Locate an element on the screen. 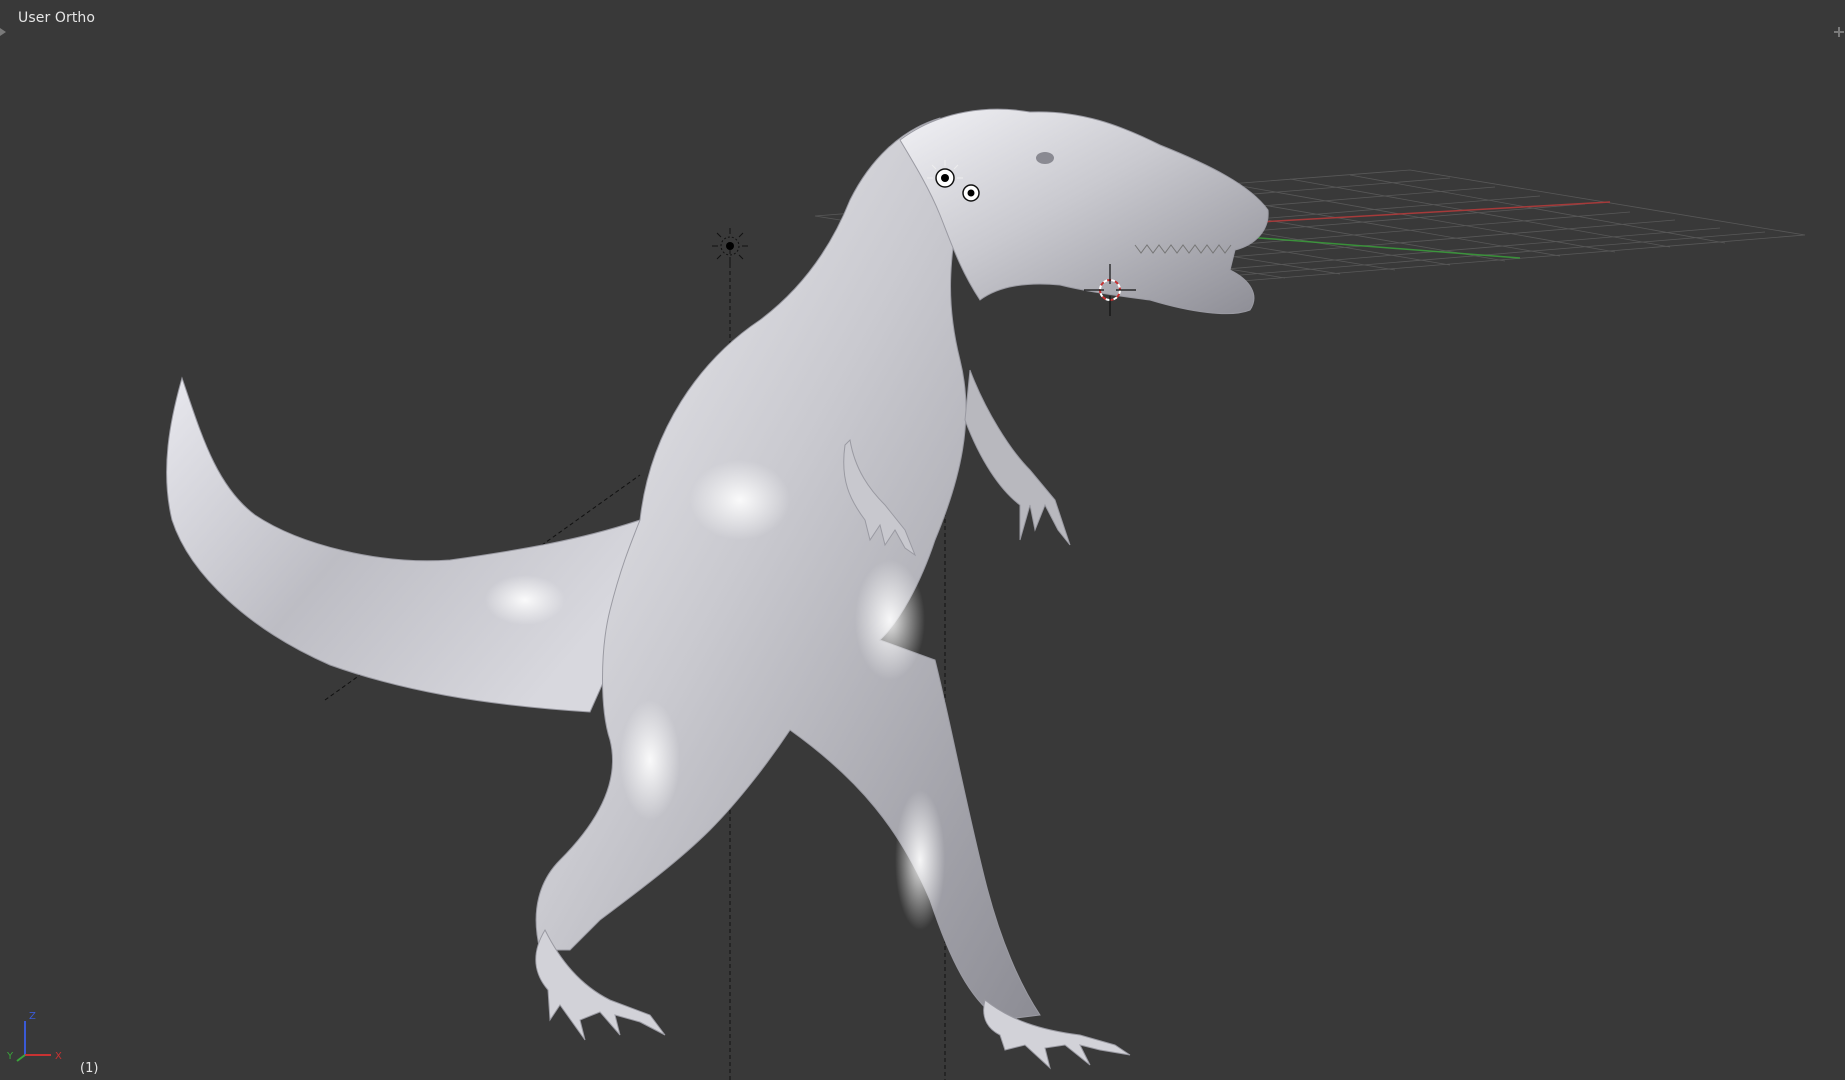  axes-gizmo: Z Y X is located at coordinates (34, 1036).